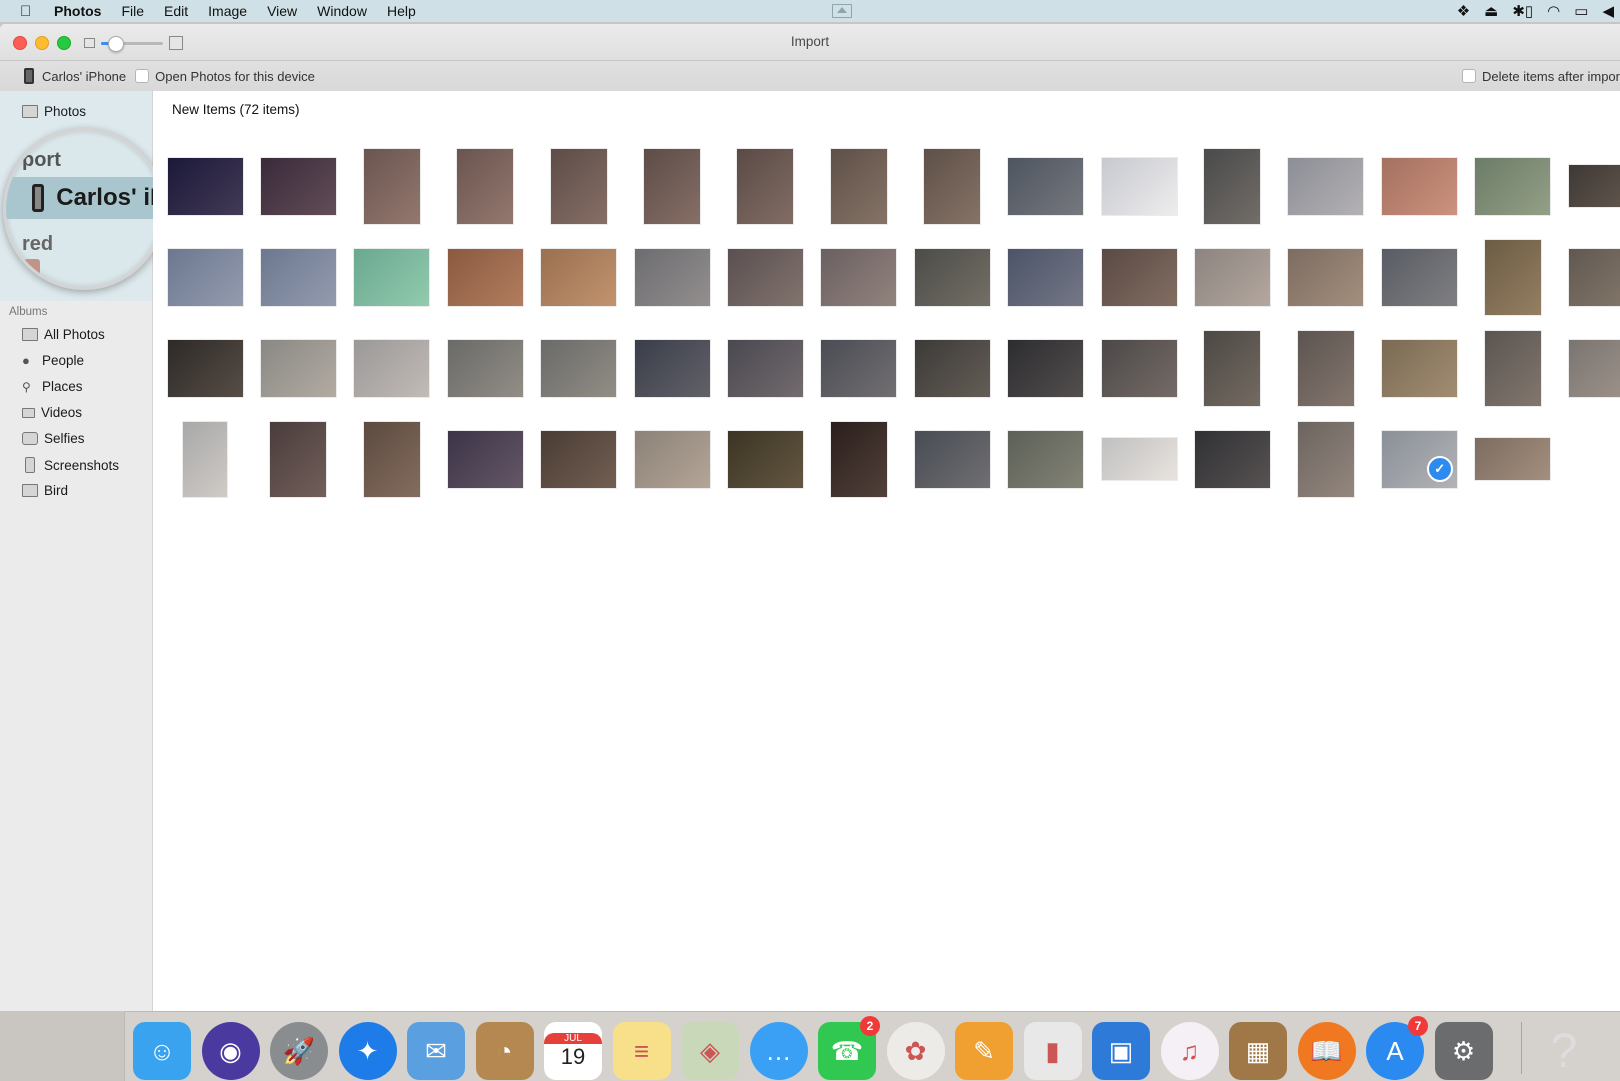 This screenshot has height=1081, width=1620. I want to click on shared-avatar, so click(32, 267).